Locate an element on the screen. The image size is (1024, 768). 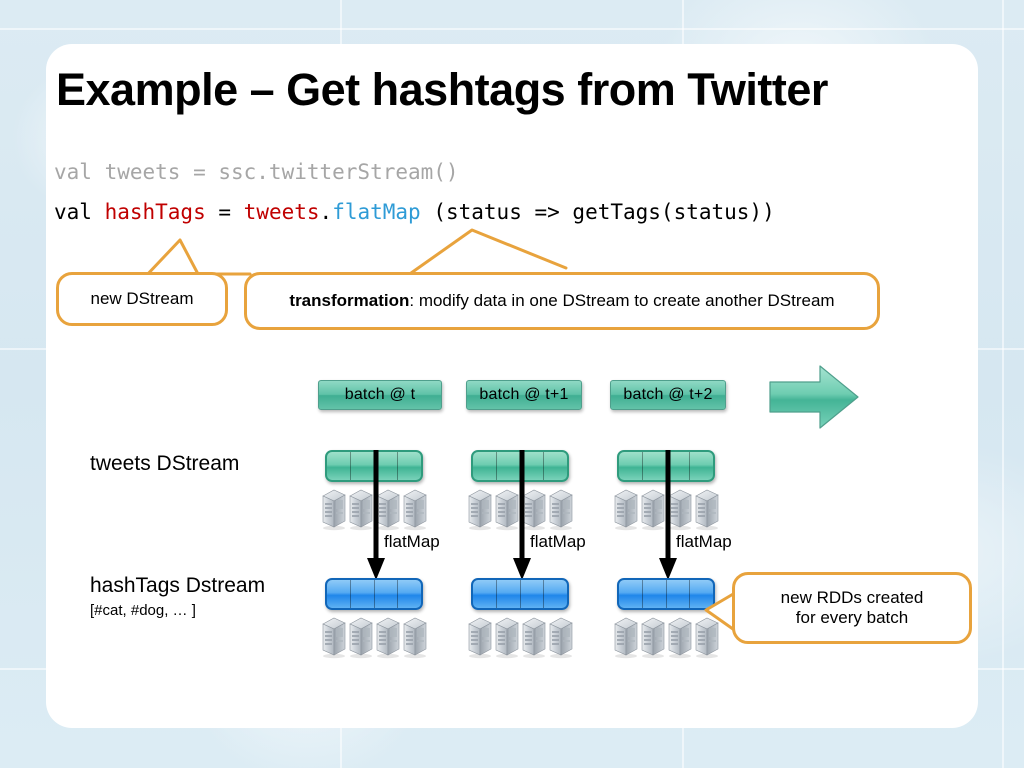
row-label-tweets-dstream: tweets DStream is located at coordinates (165, 463).